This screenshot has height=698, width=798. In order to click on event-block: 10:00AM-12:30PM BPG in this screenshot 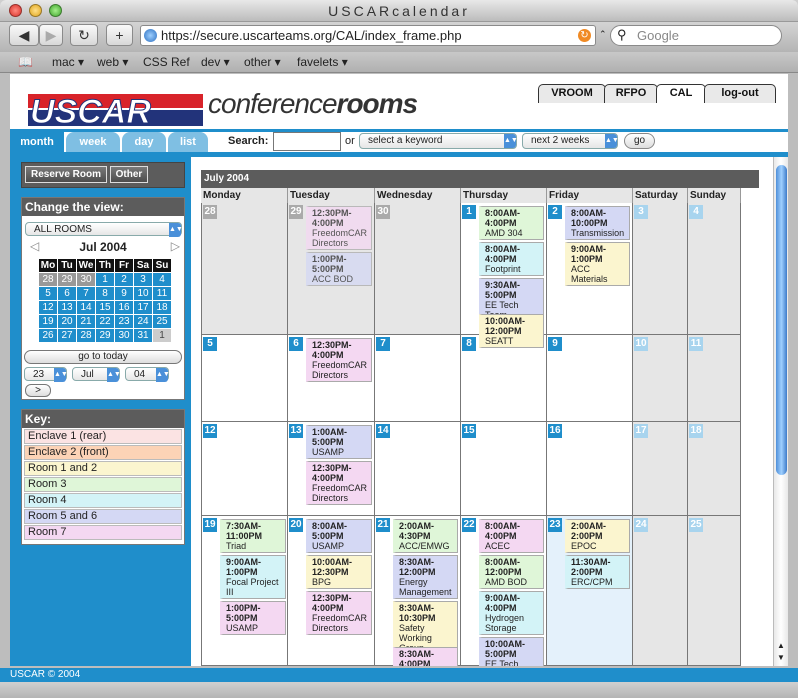, I will do `click(339, 572)`.